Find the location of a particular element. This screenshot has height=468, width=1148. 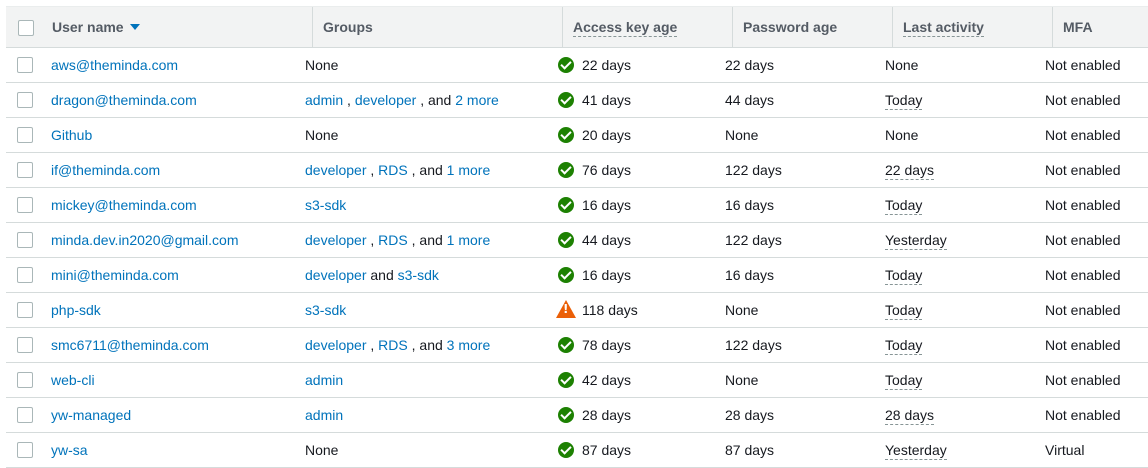

last-activity-value: 22 days is located at coordinates (910, 171).